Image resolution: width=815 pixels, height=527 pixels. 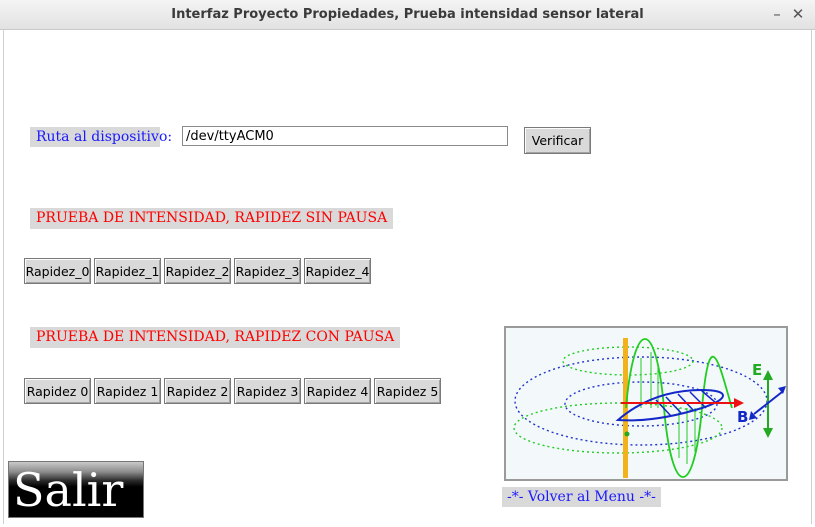 I want to click on back-to-menu-link: -*- Volver al Menu -*-, so click(x=581, y=497).